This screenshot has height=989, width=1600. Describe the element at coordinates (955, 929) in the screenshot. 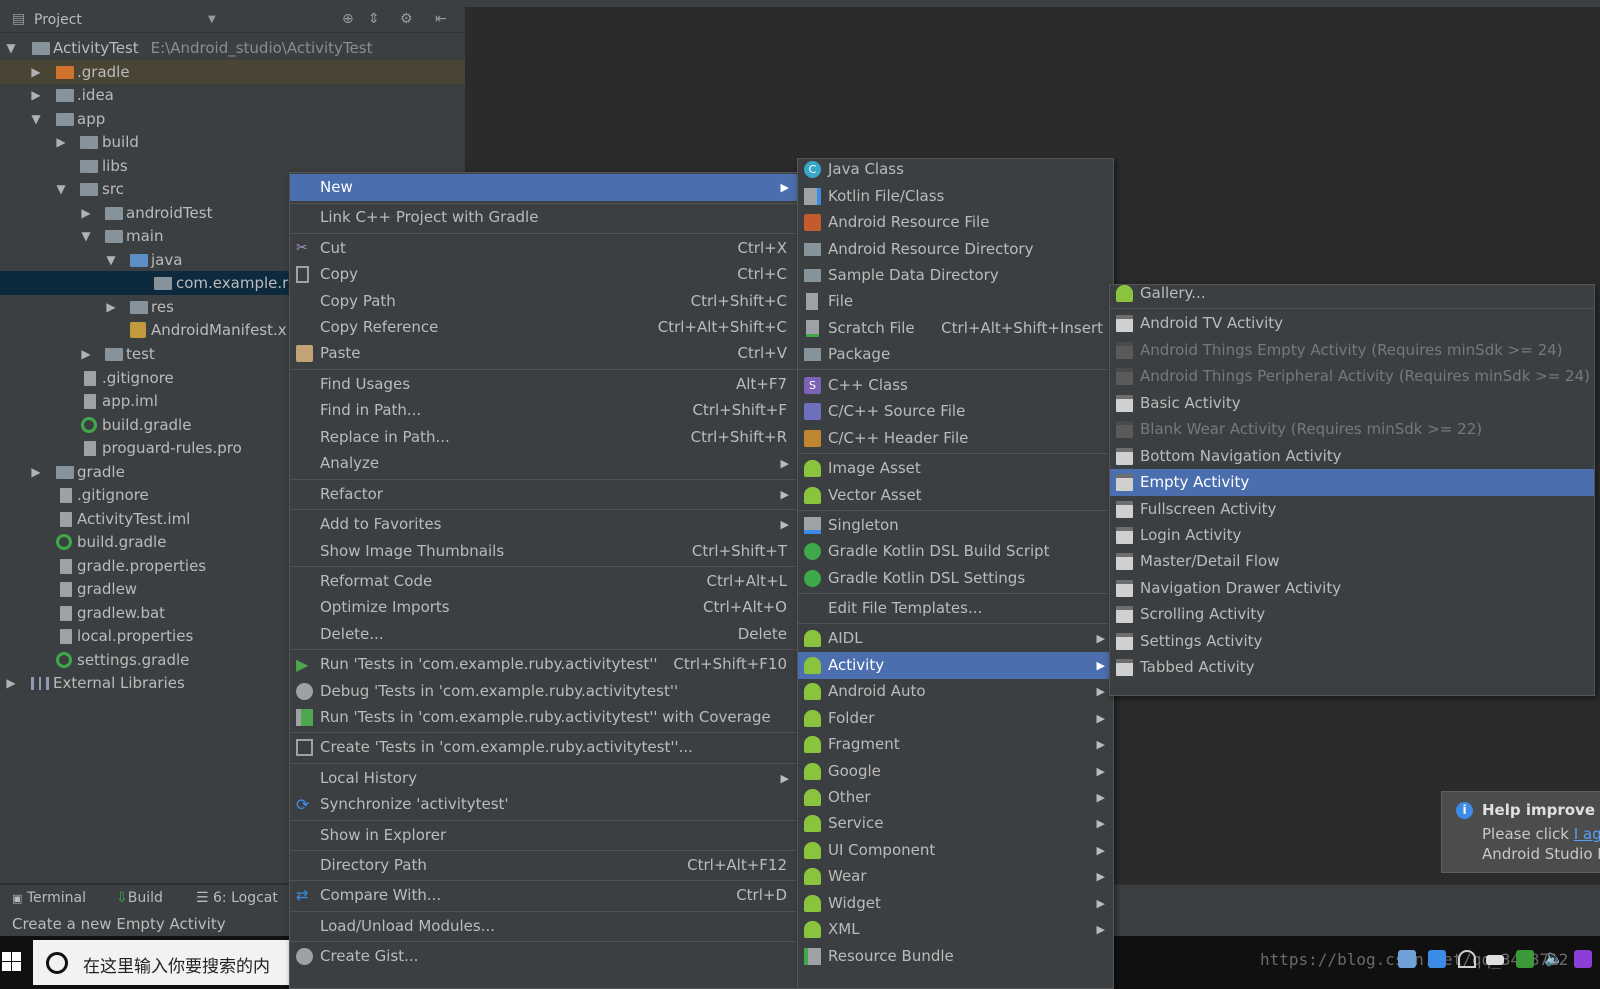

I see `new-menu-item-xml: XML ▶` at that location.